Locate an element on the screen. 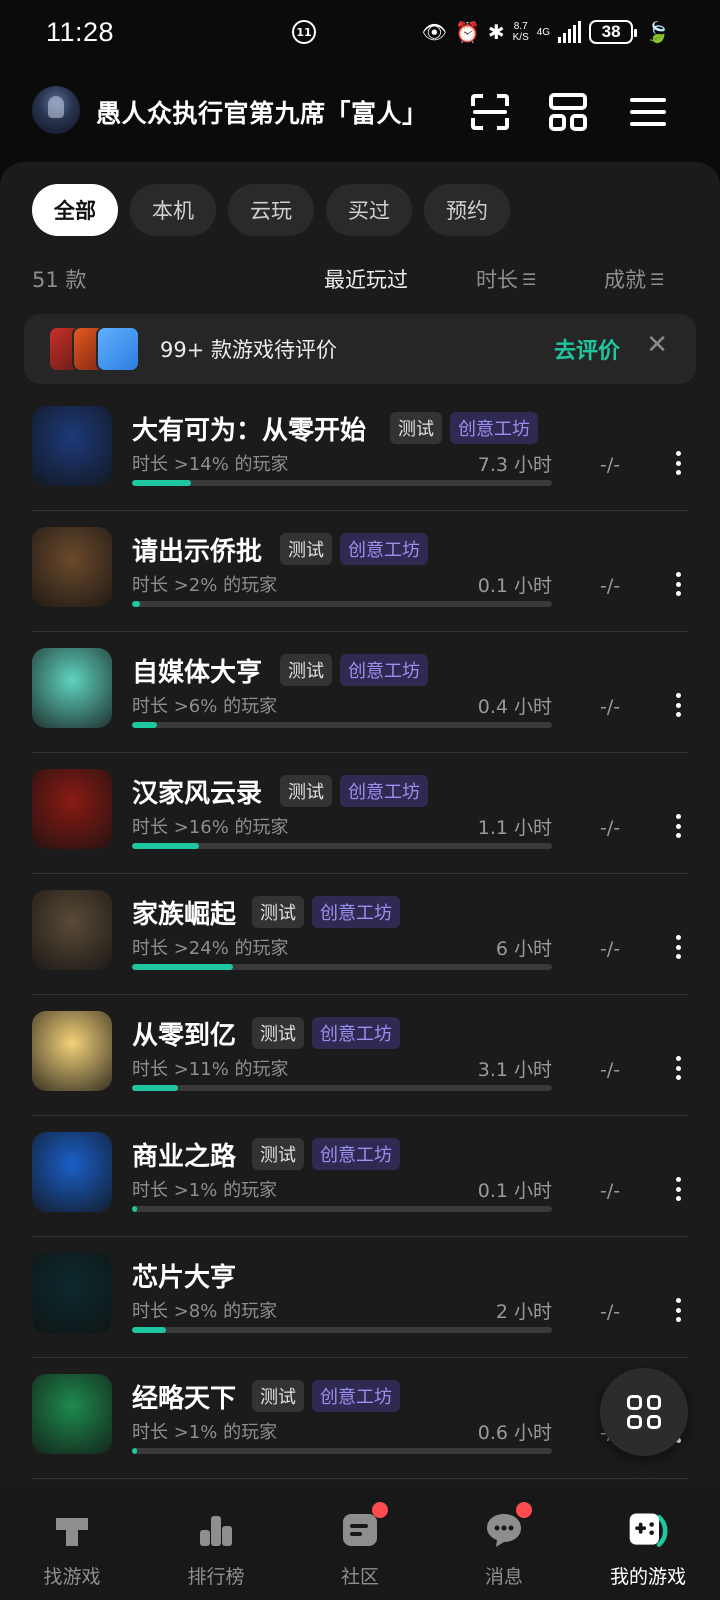  game-row: 从零到亿 测试 创意工坊 时长 >11% 的玩家 3.1 小时 -/- is located at coordinates (360, 1055).